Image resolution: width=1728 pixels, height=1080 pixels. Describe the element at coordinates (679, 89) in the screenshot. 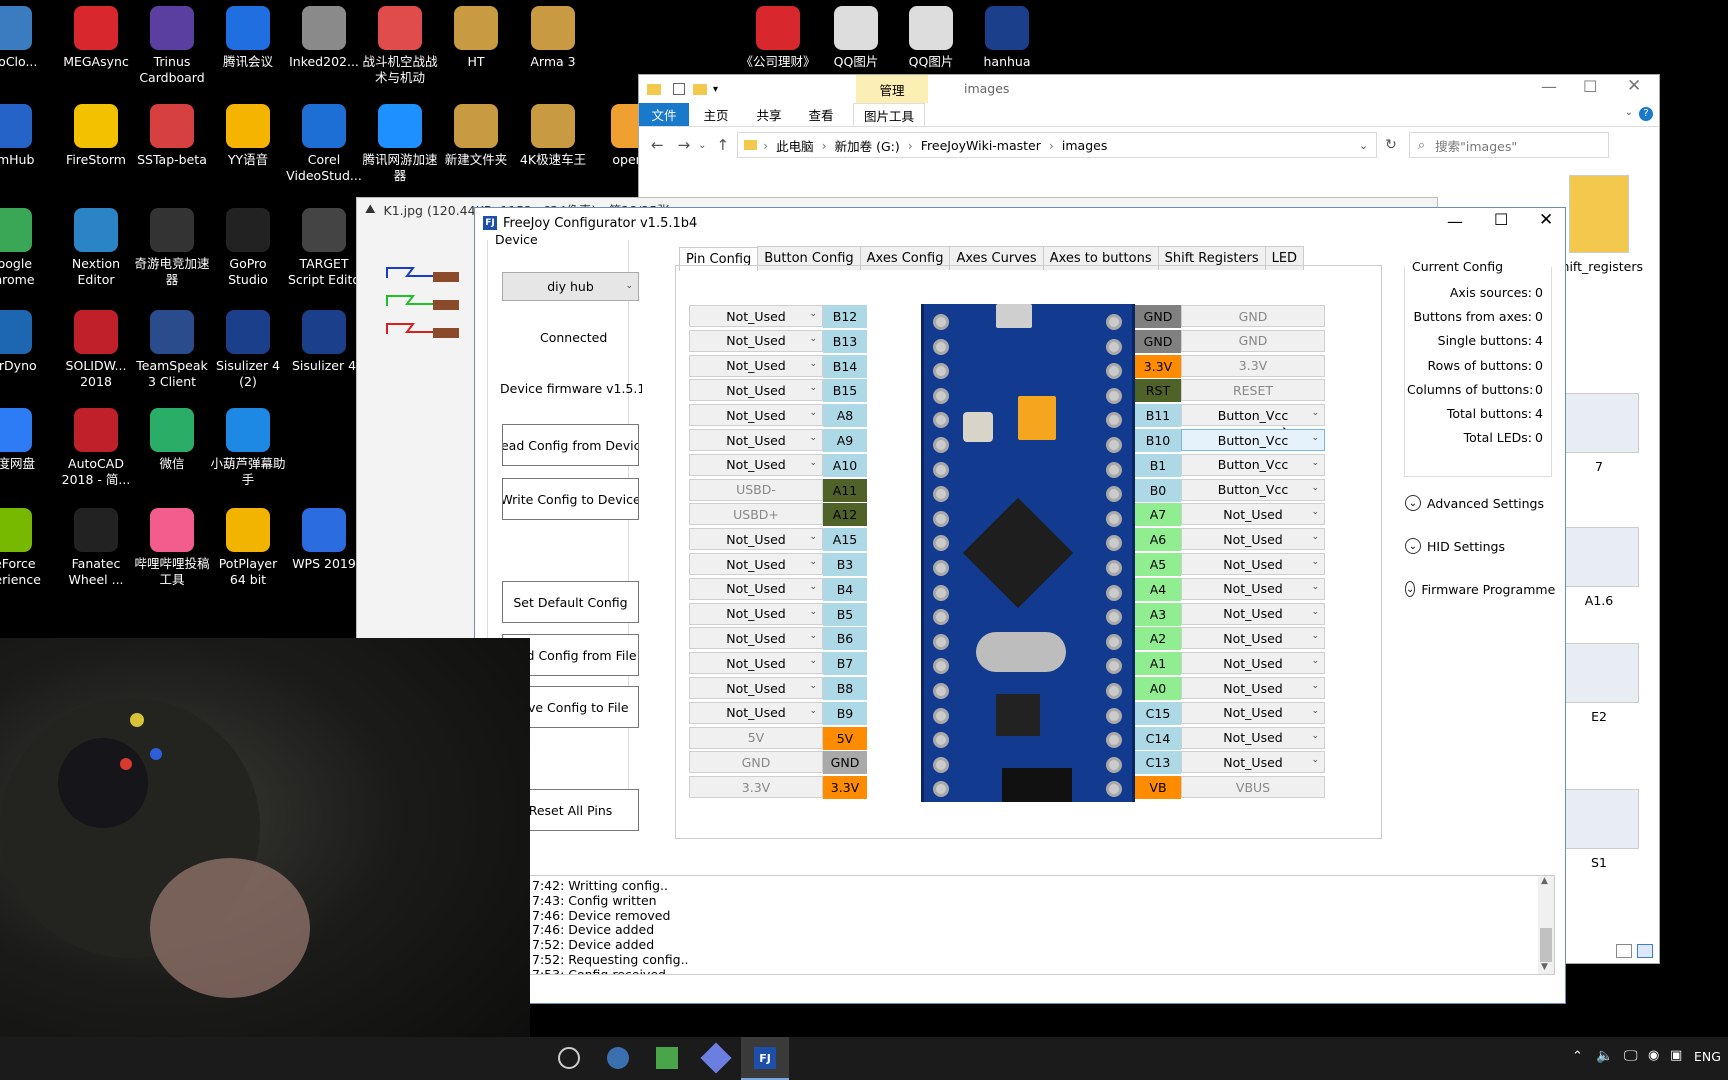

I see `properties-icon` at that location.